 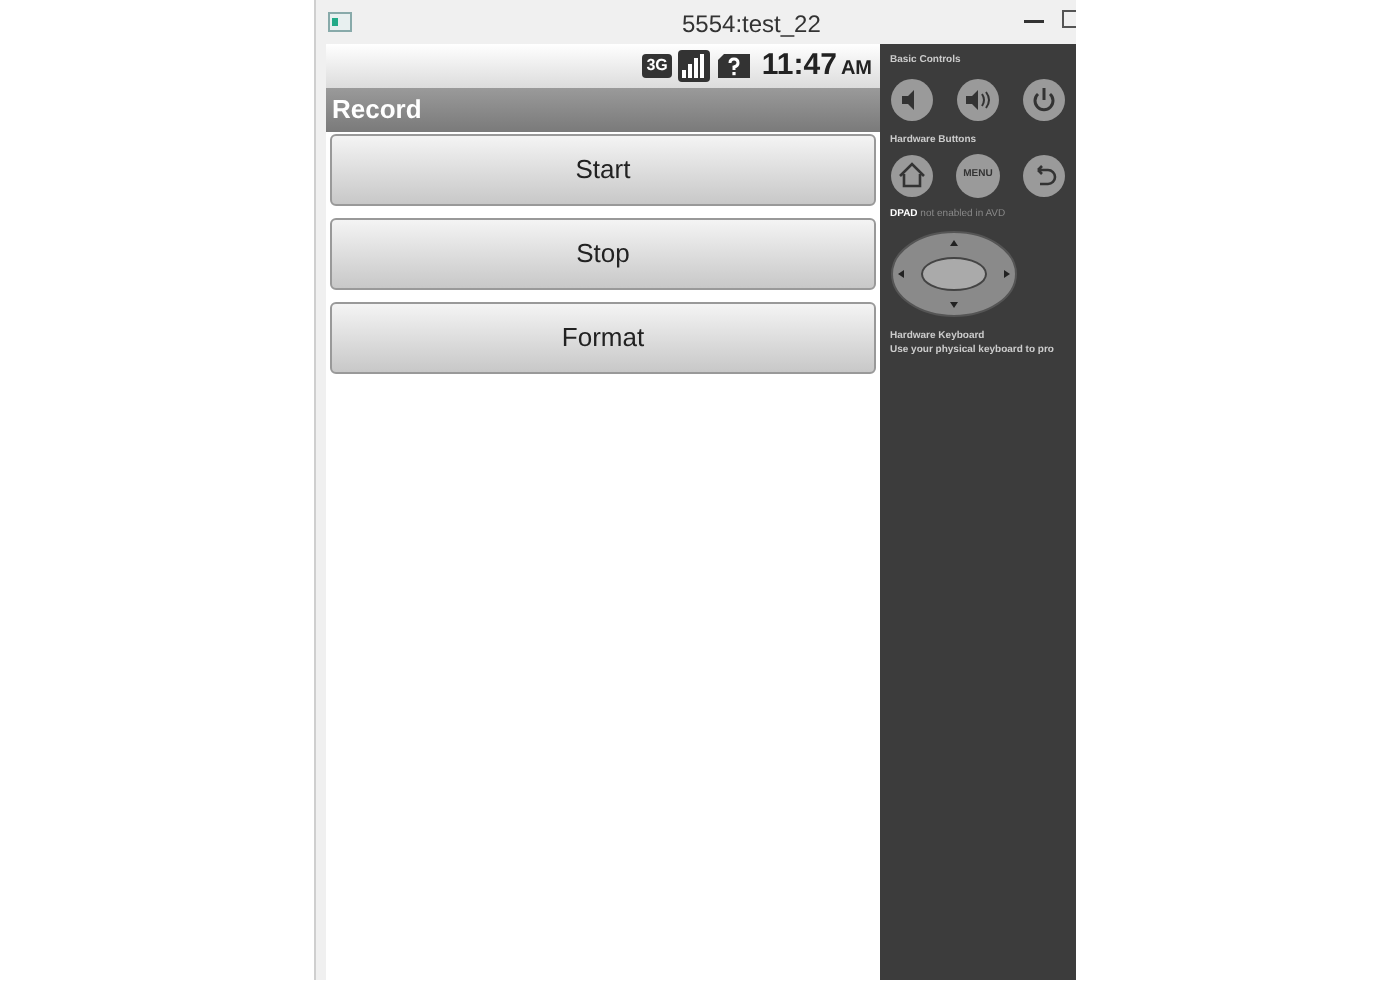 What do you see at coordinates (856, 69) in the screenshot?
I see `clock-ampm: AM` at bounding box center [856, 69].